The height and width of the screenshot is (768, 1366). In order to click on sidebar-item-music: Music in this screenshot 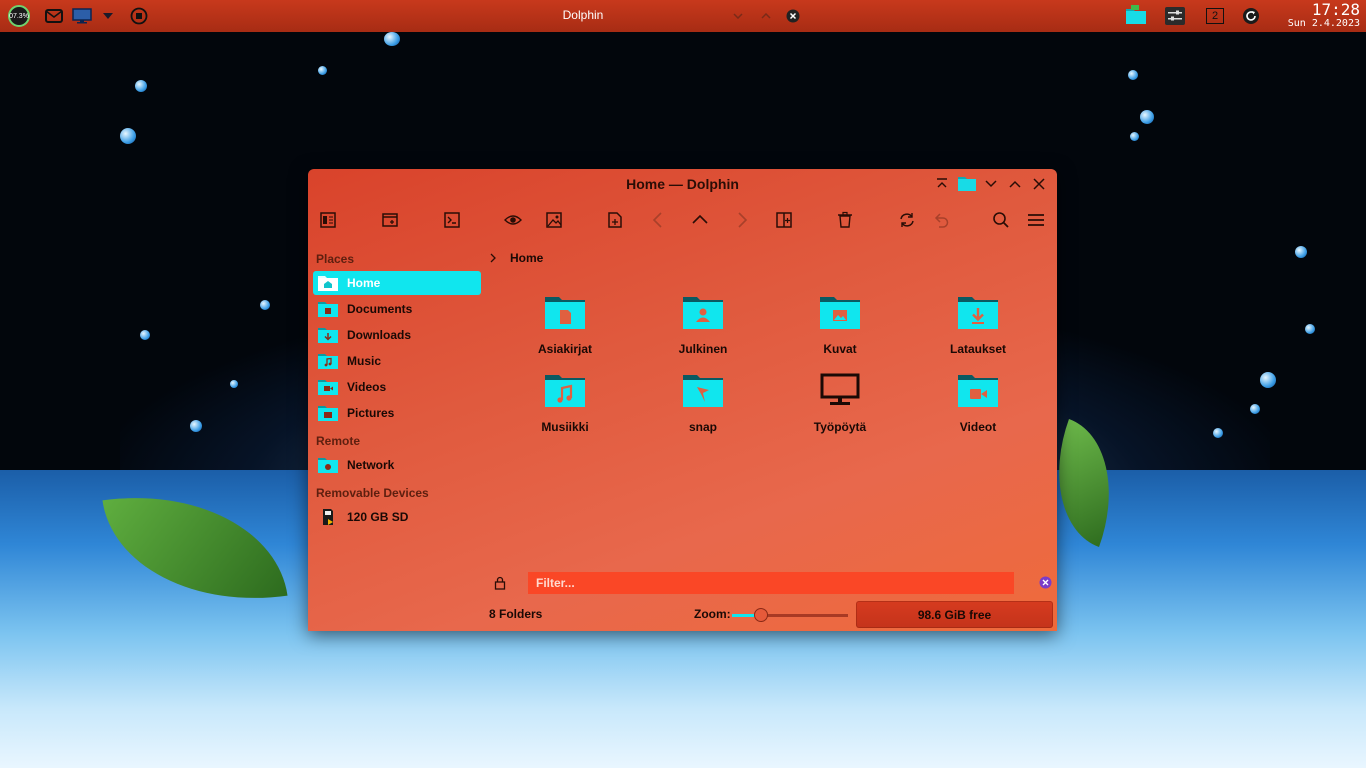, I will do `click(397, 361)`.